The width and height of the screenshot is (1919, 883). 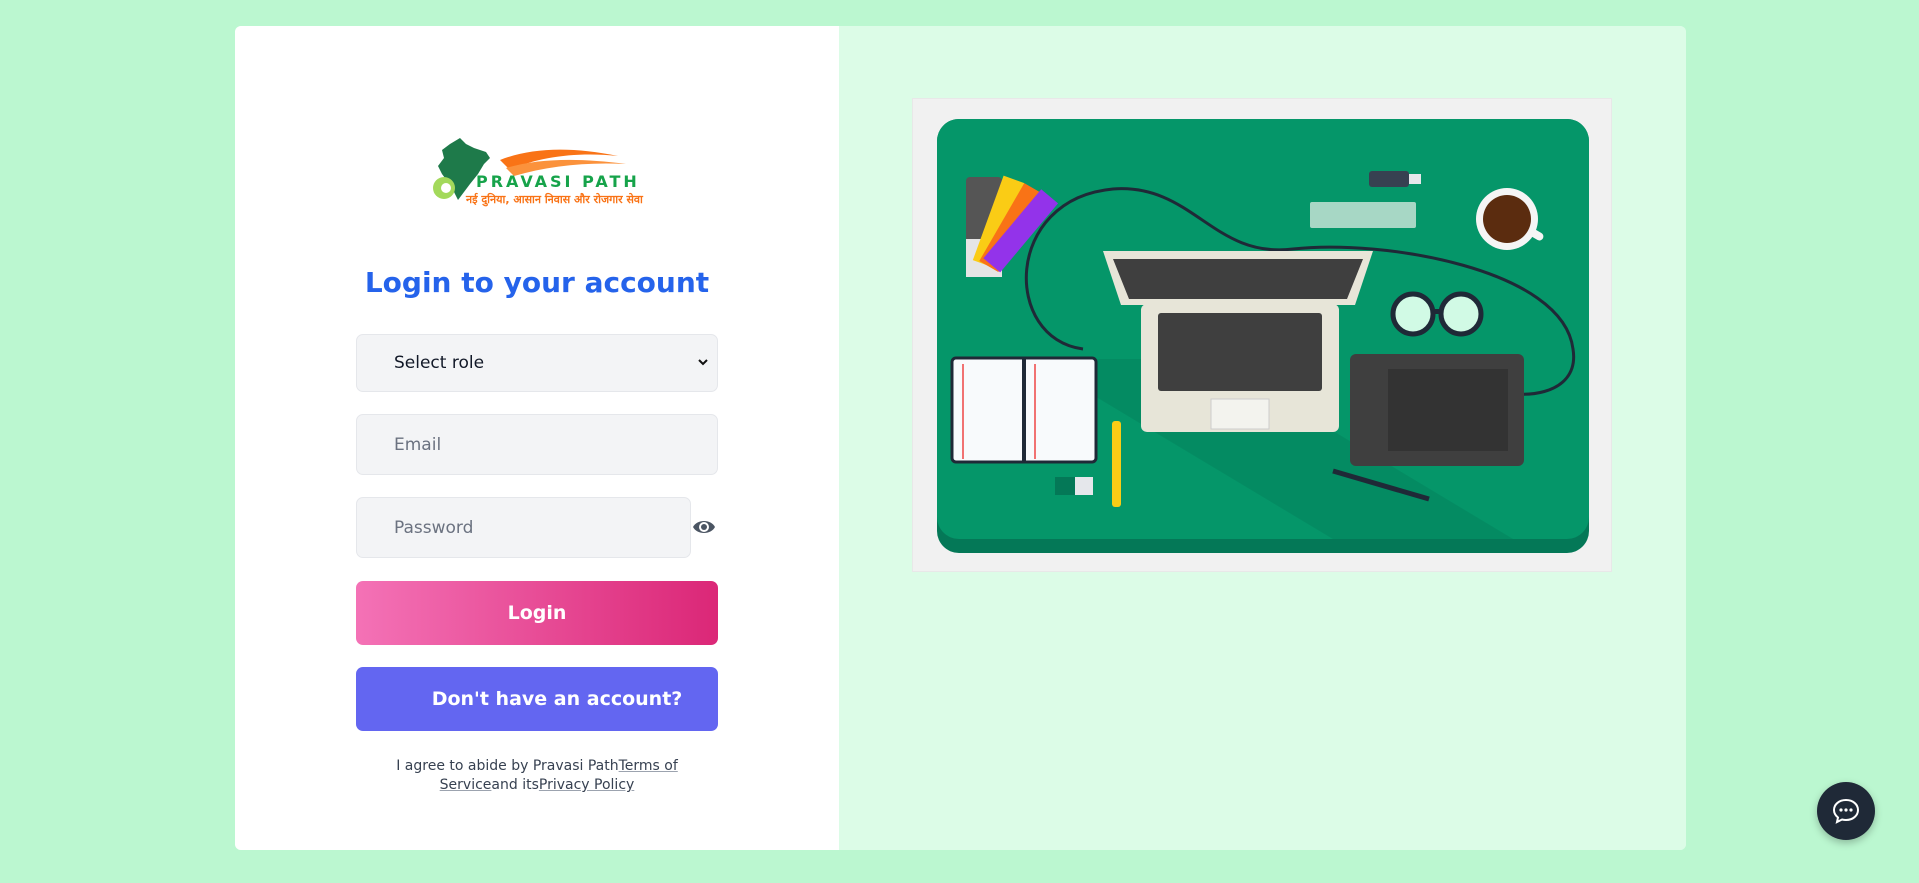 I want to click on password-field: Password, so click(x=523, y=527).